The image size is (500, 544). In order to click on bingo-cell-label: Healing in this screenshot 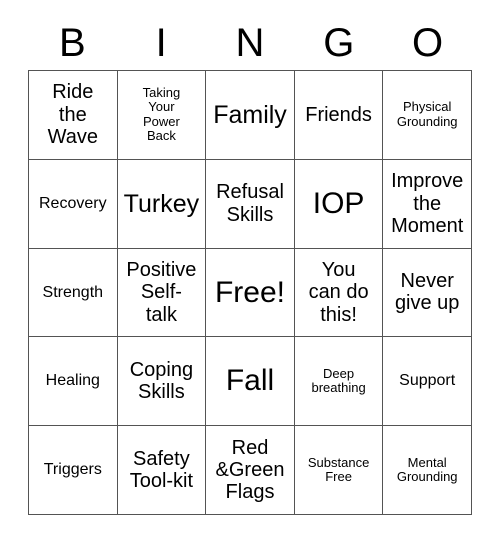, I will do `click(72, 381)`.